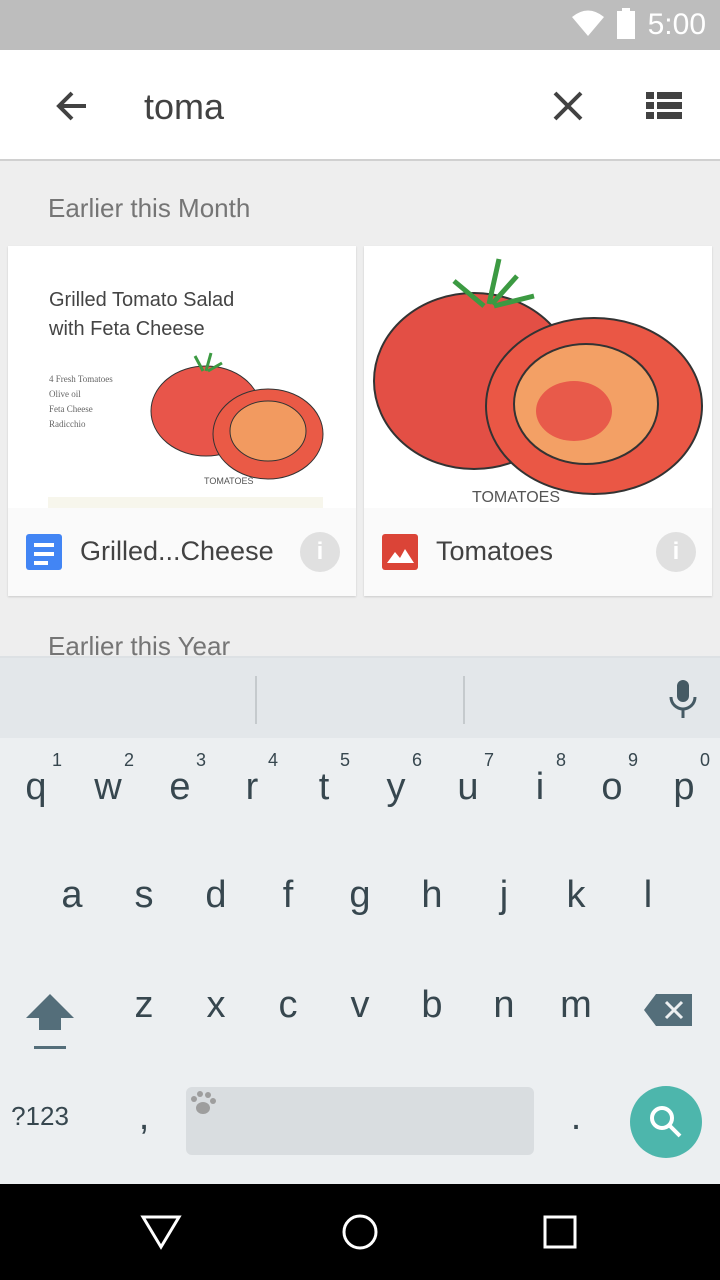  Describe the element at coordinates (676, 24) in the screenshot. I see `clock: 5:00` at that location.